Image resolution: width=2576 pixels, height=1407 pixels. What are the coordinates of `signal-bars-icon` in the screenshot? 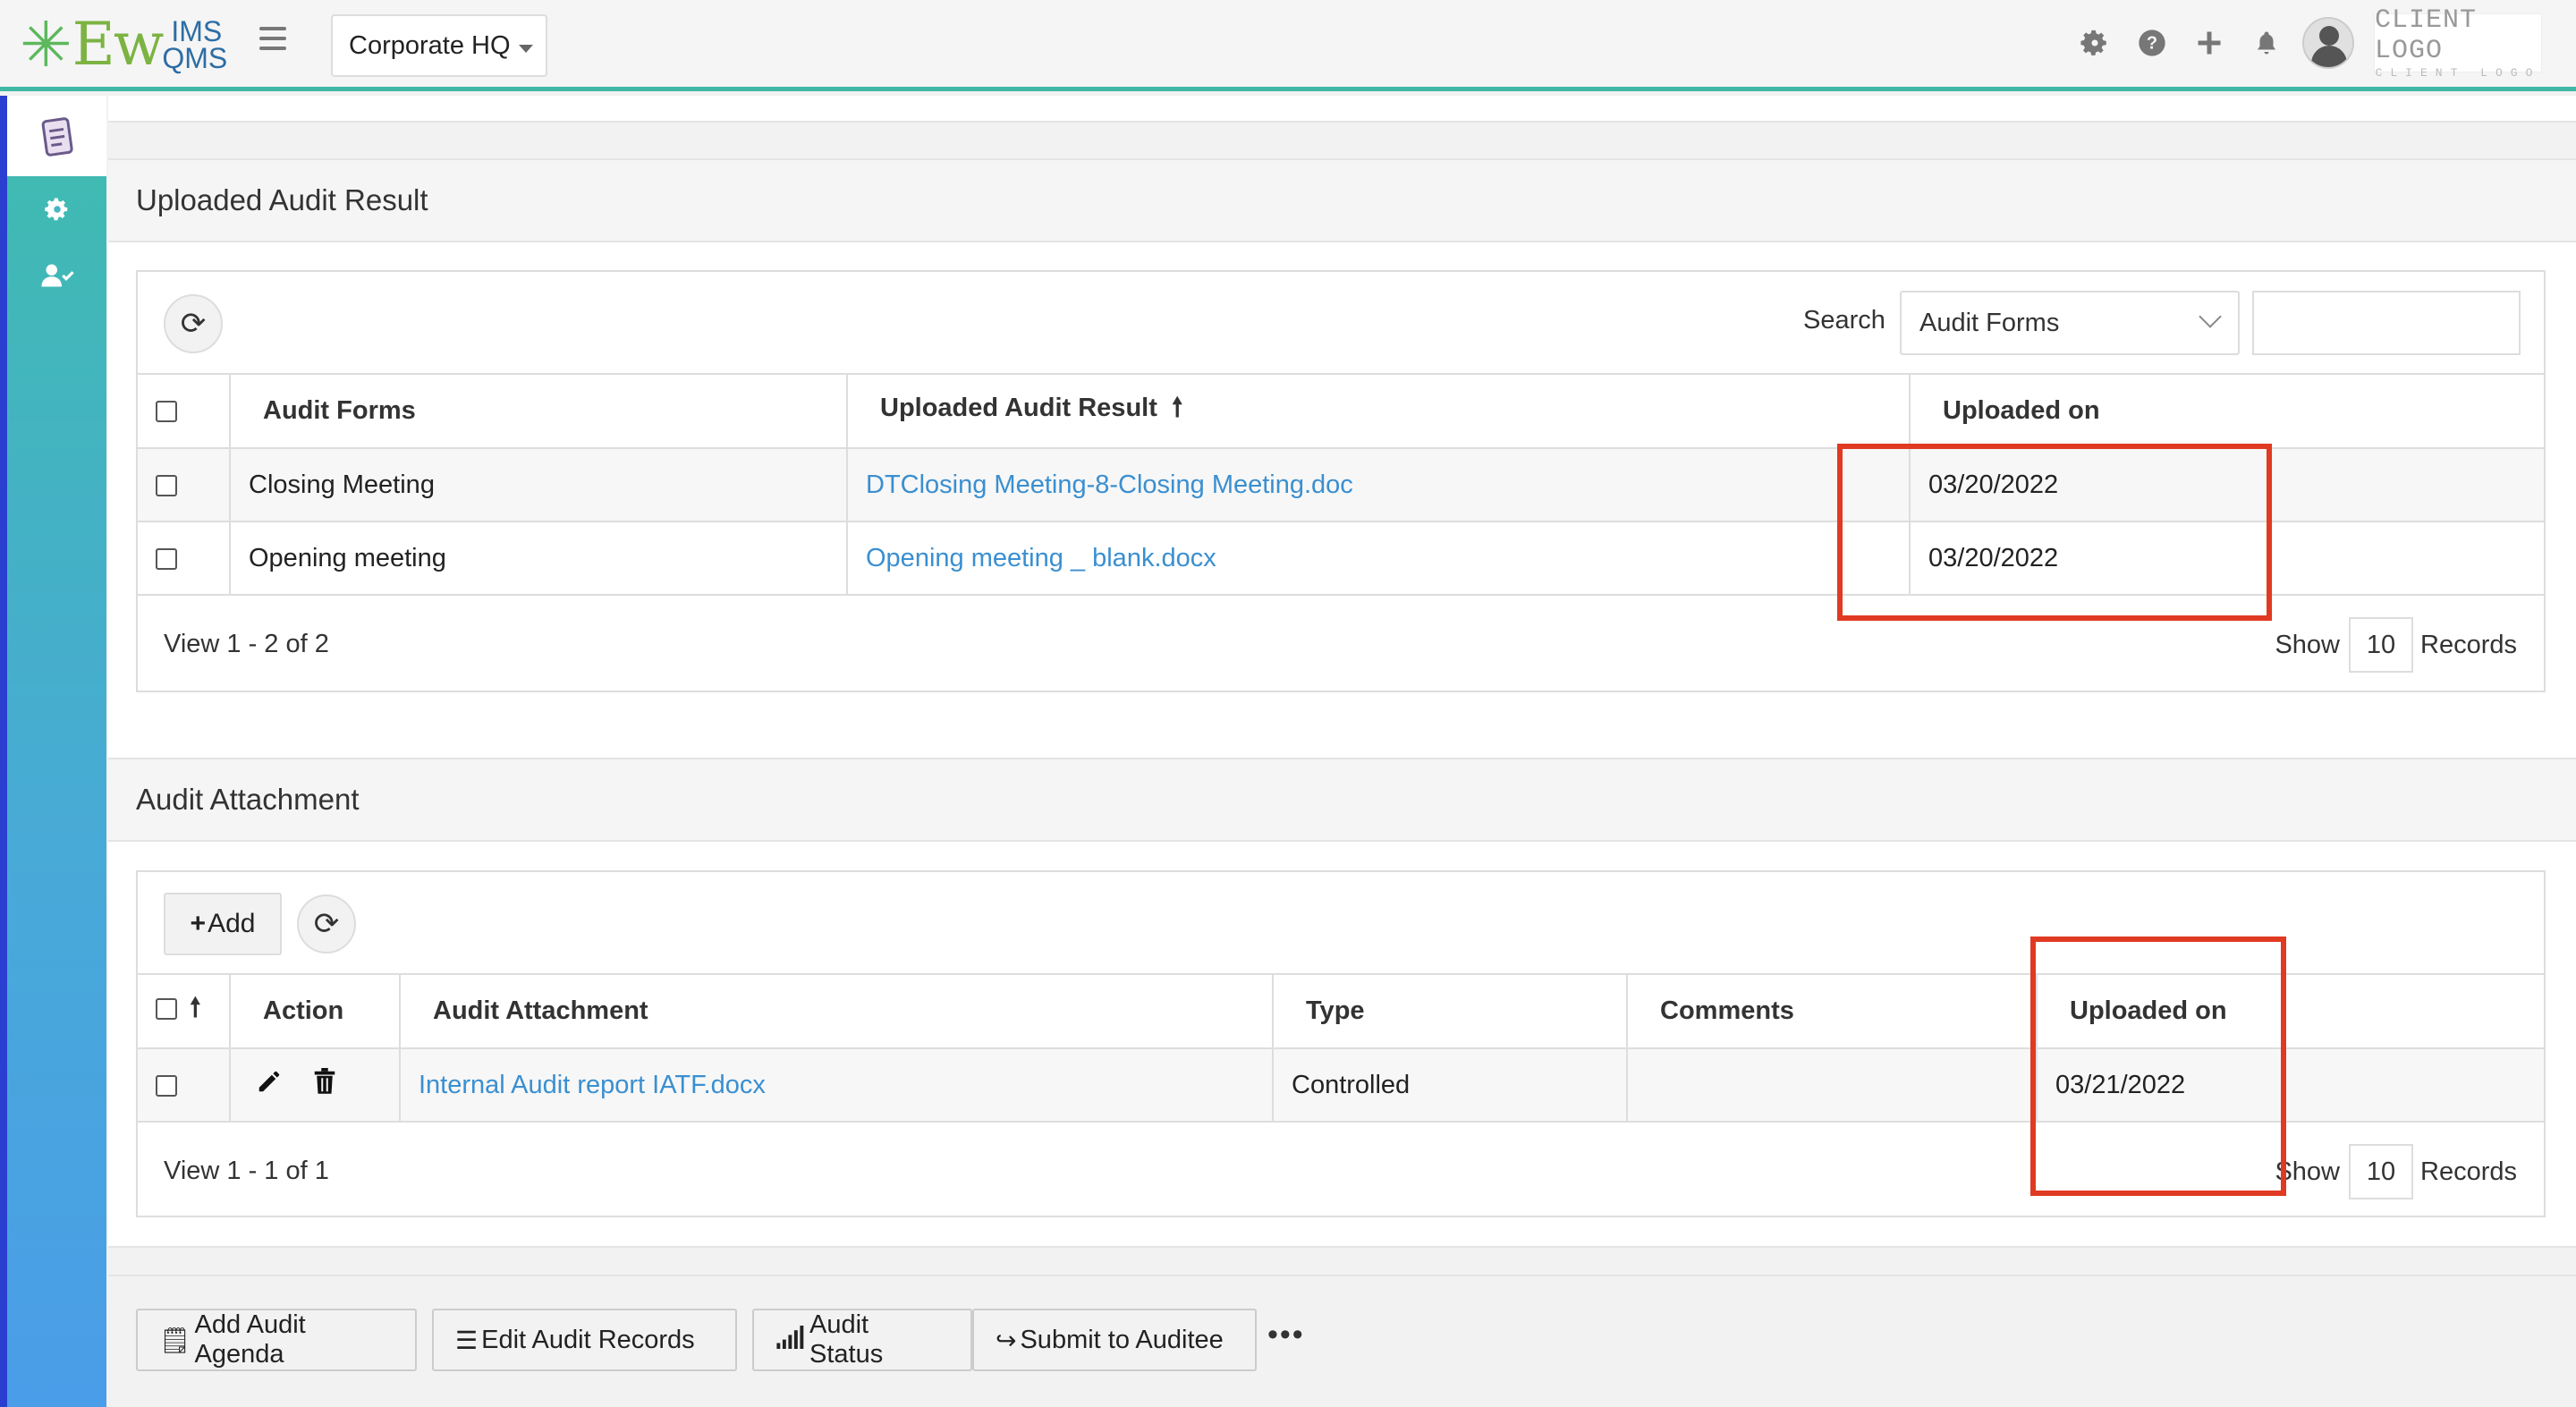 It's located at (790, 1340).